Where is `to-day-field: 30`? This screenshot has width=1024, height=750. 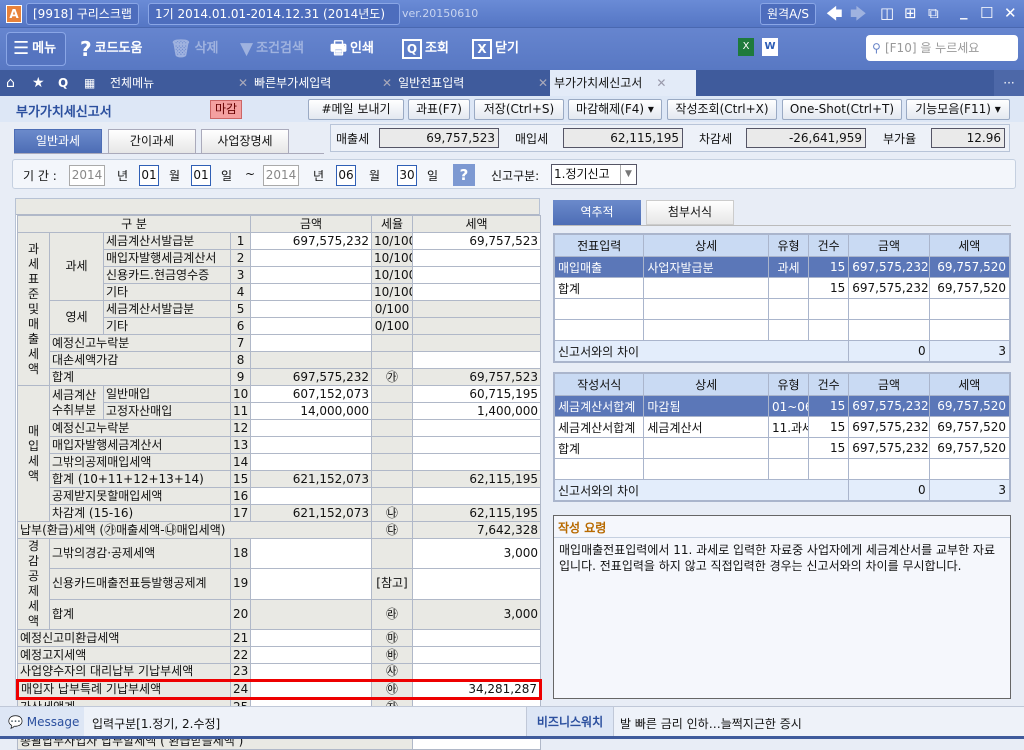
to-day-field: 30 is located at coordinates (407, 175).